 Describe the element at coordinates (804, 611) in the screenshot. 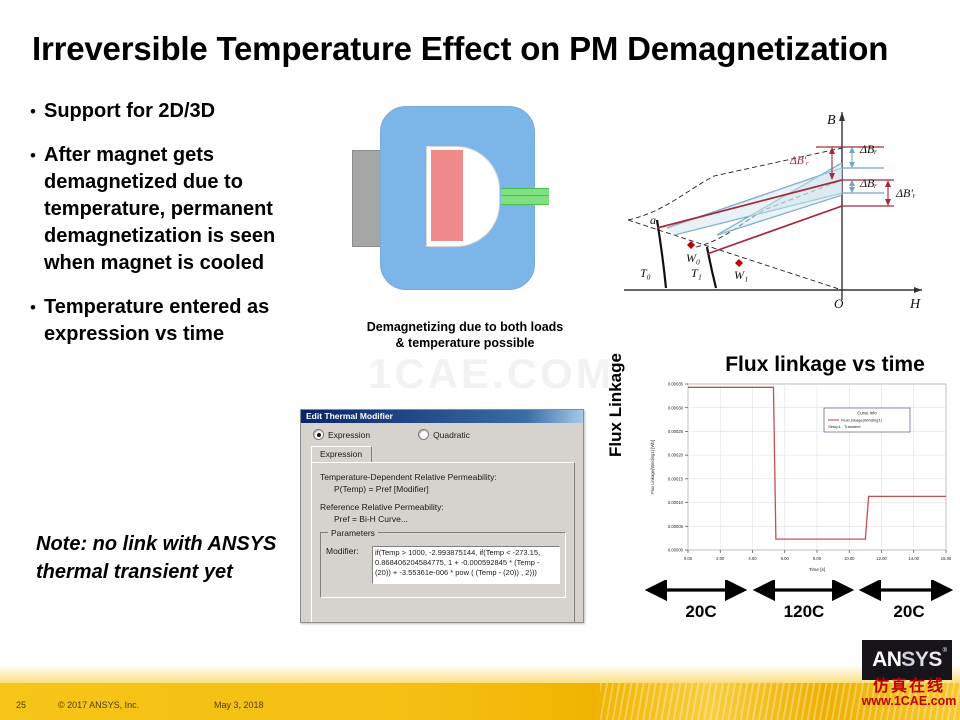

I see `temp-band-label-2: 120C` at that location.